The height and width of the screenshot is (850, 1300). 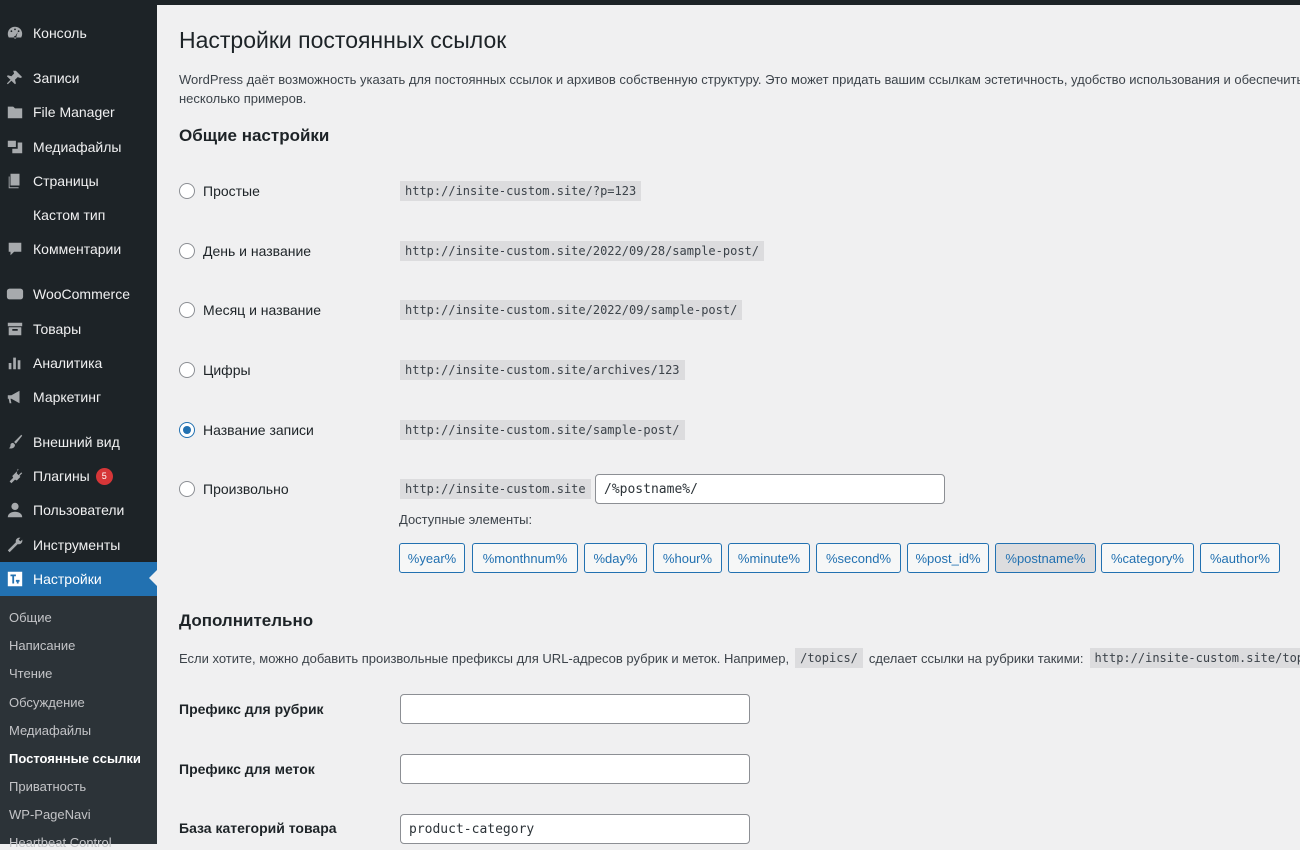 I want to click on tag-minute-button: %minute%, so click(x=769, y=558).